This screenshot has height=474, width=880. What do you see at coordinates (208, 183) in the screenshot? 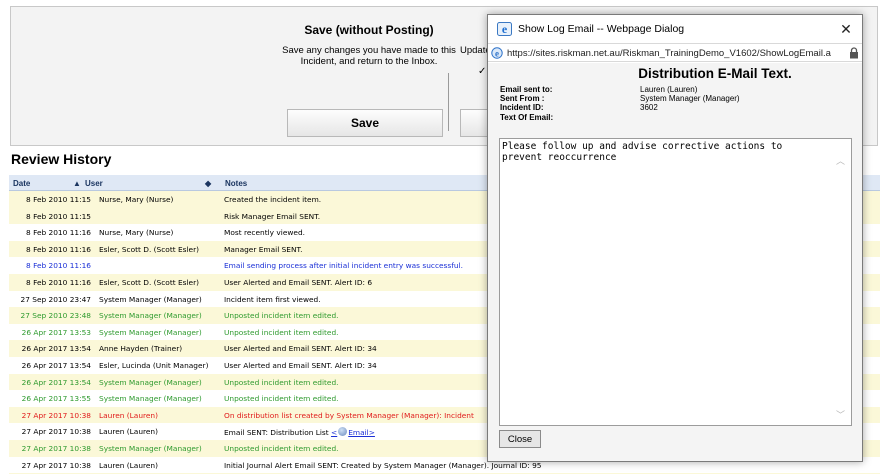
I see `sort-toggle-icon: ◆` at bounding box center [208, 183].